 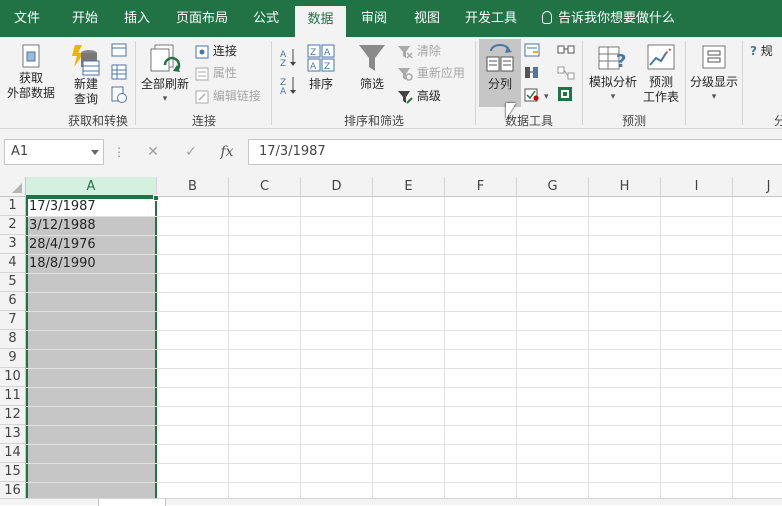 I want to click on outline-button: 分级显示 ▾, so click(x=714, y=74).